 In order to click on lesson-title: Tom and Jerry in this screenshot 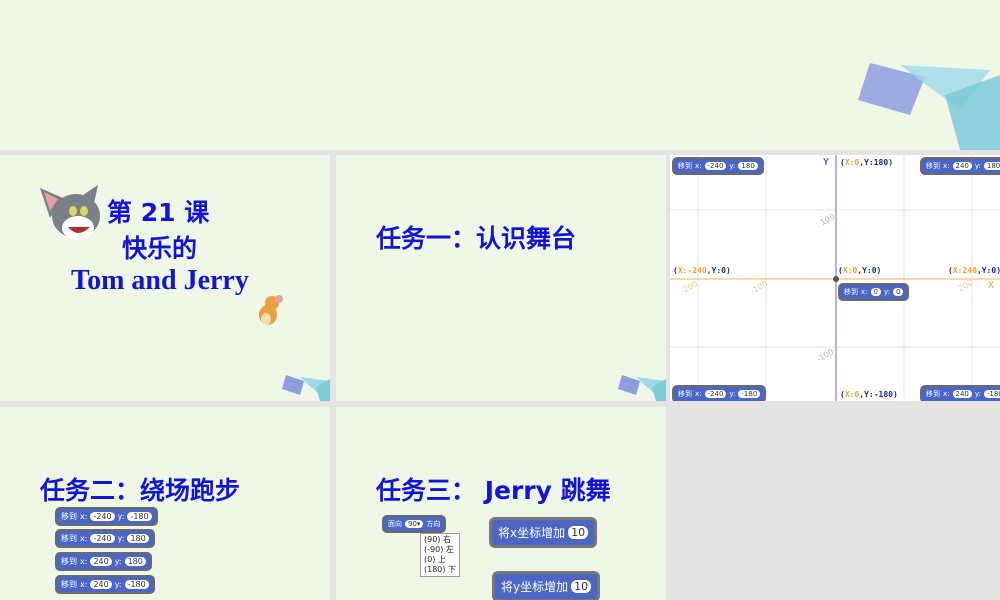, I will do `click(160, 280)`.